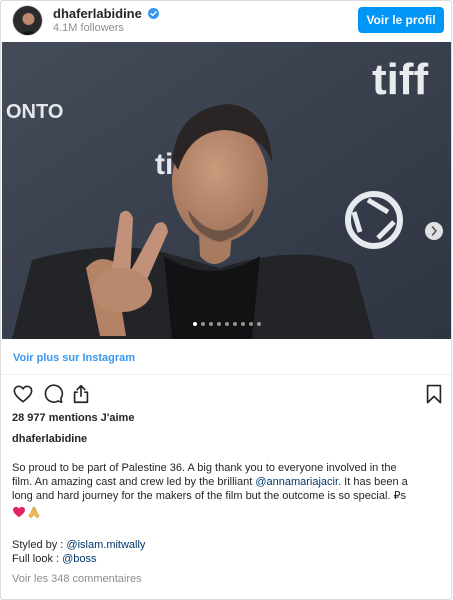 Image resolution: width=453 pixels, height=600 pixels. I want to click on divider, so click(226, 374).